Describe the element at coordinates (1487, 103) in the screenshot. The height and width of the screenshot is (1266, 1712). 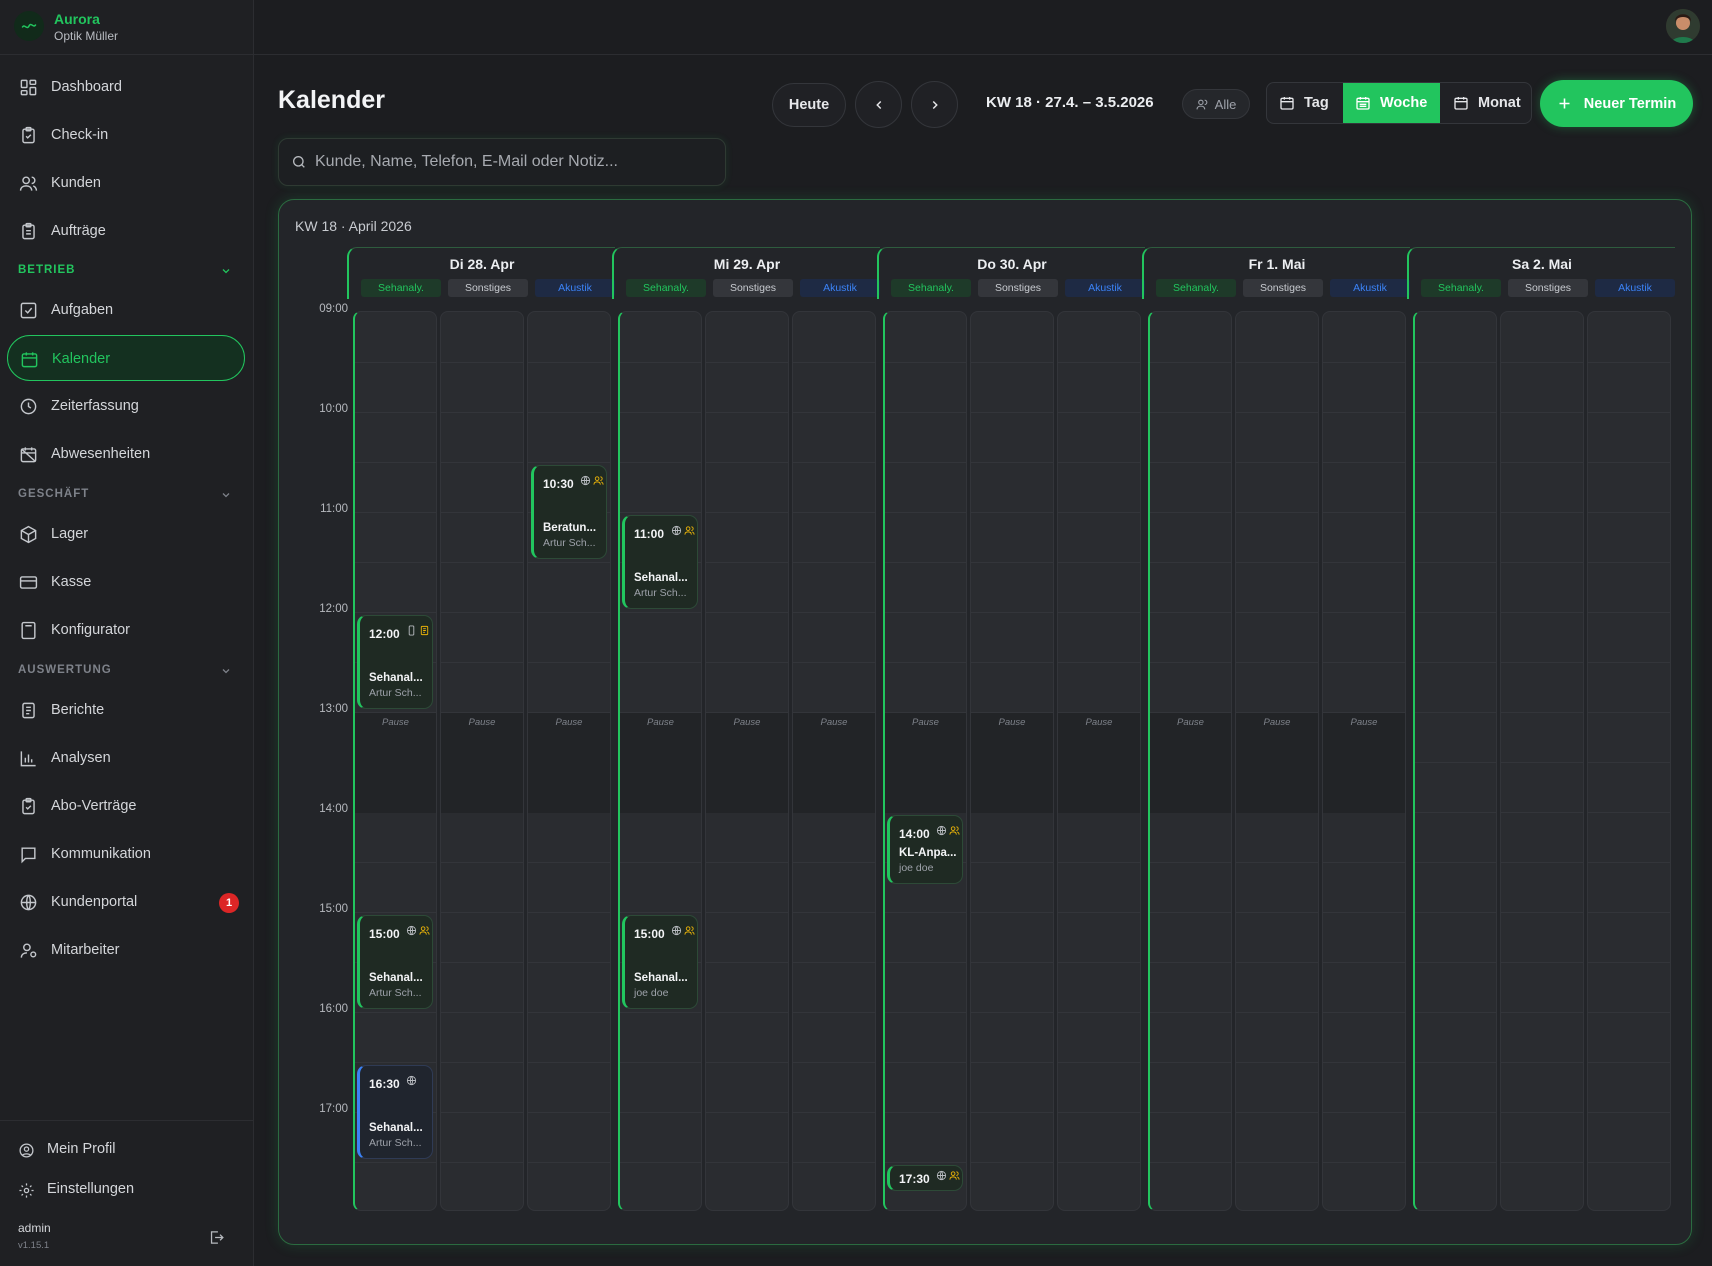
I see `view-month-button: Monat` at that location.